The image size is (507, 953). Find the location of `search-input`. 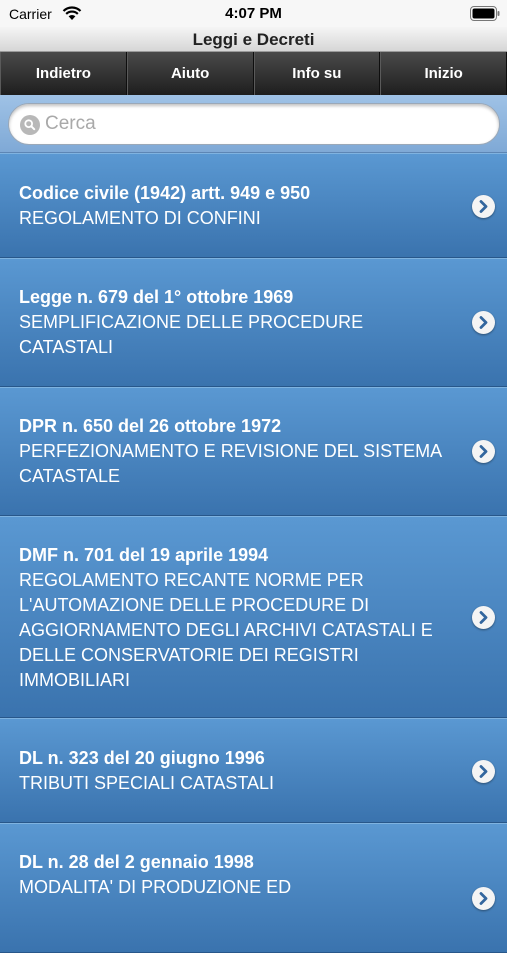

search-input is located at coordinates (265, 124).